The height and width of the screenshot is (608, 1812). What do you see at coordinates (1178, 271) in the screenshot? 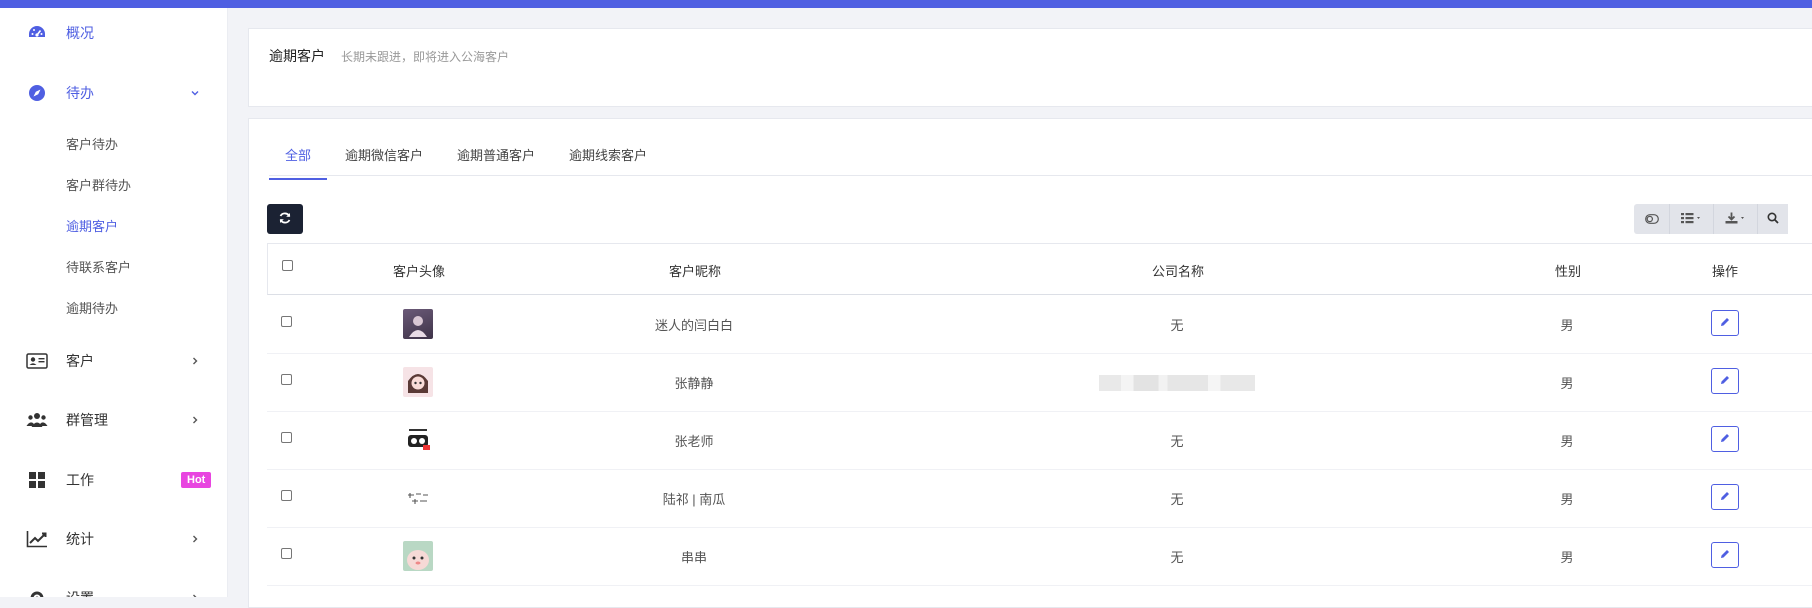
I see `column-header-company: 公司名称` at bounding box center [1178, 271].